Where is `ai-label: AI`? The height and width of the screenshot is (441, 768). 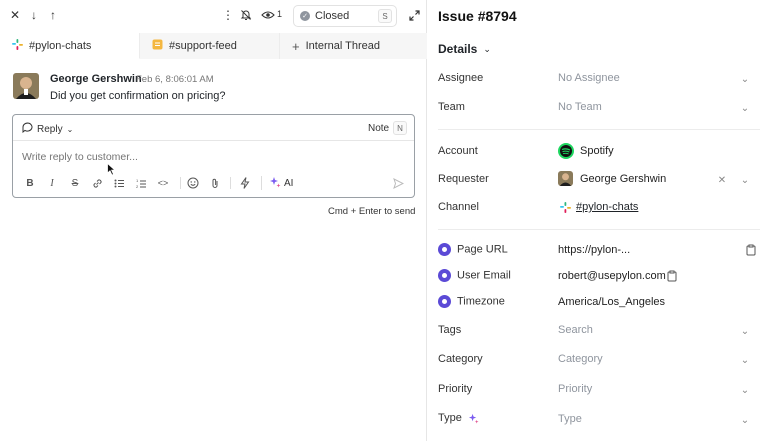 ai-label: AI is located at coordinates (289, 183).